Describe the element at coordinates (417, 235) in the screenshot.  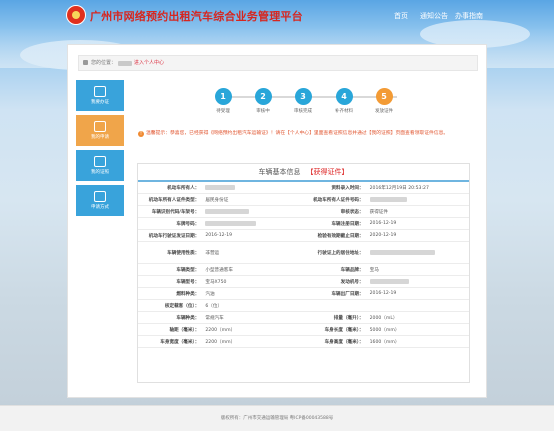
I see `field-value: 2020-12-19` at that location.